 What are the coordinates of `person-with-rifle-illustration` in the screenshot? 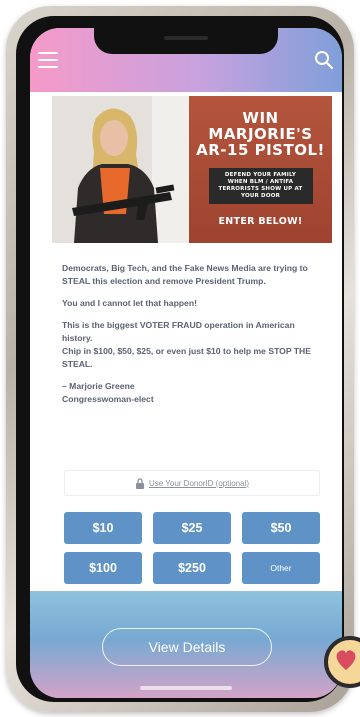 It's located at (120, 169).